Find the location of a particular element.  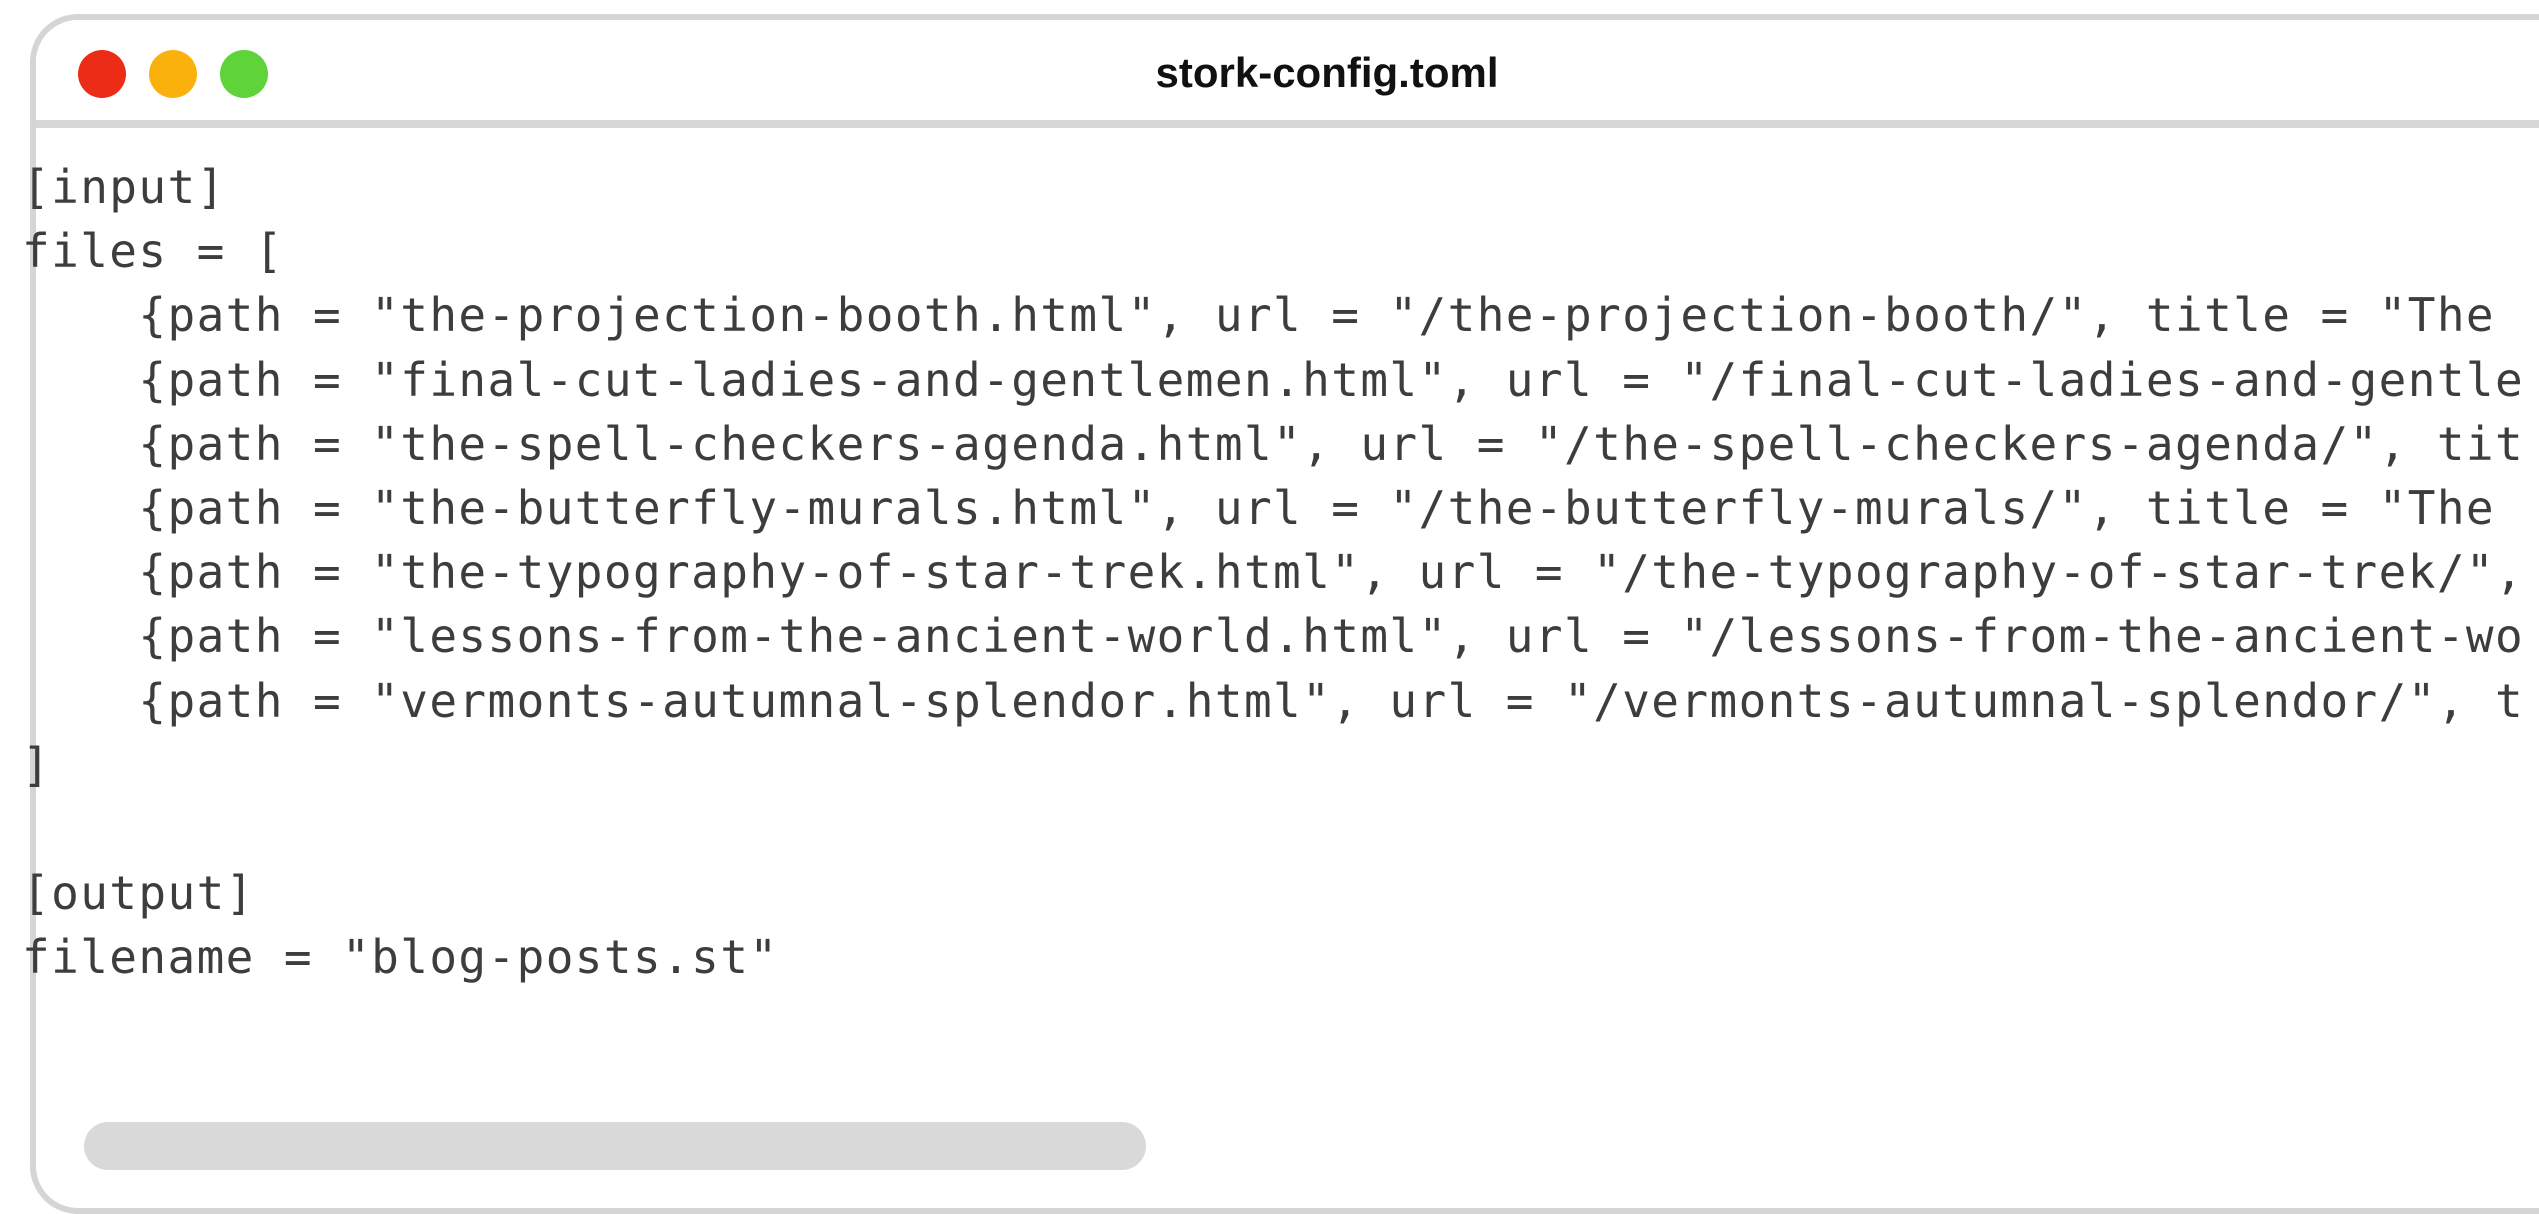

minimize-window-button is located at coordinates (173, 74).